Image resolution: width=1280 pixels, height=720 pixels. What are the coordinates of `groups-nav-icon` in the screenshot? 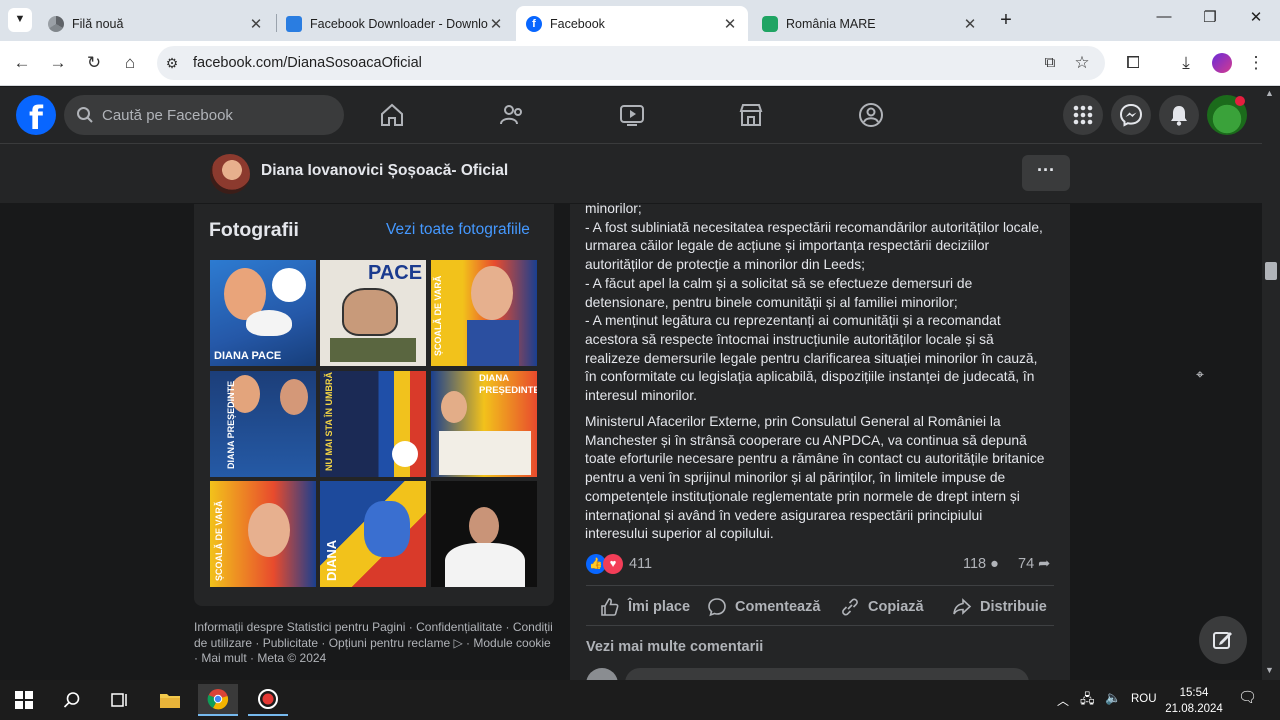 It's located at (871, 115).